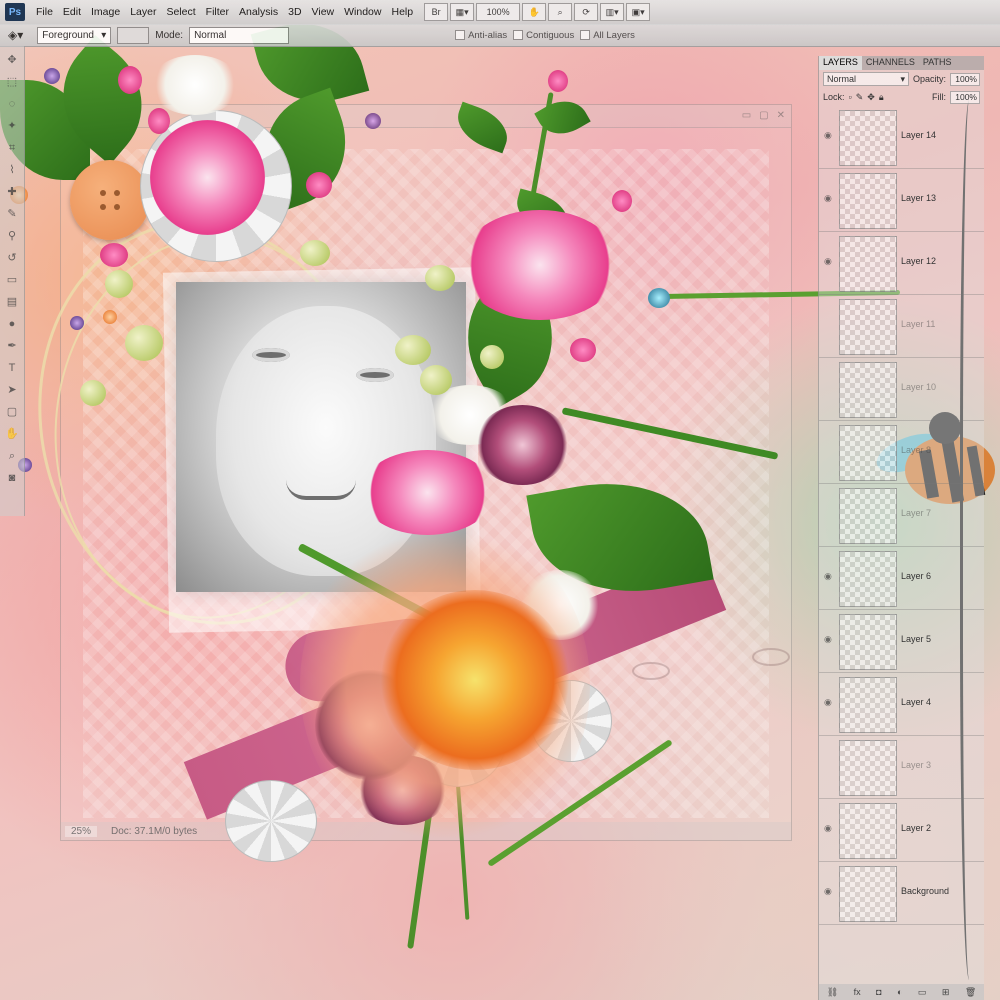 The image size is (1000, 1000). Describe the element at coordinates (12, 148) in the screenshot. I see `crop-tool-icon: ⌗` at that location.